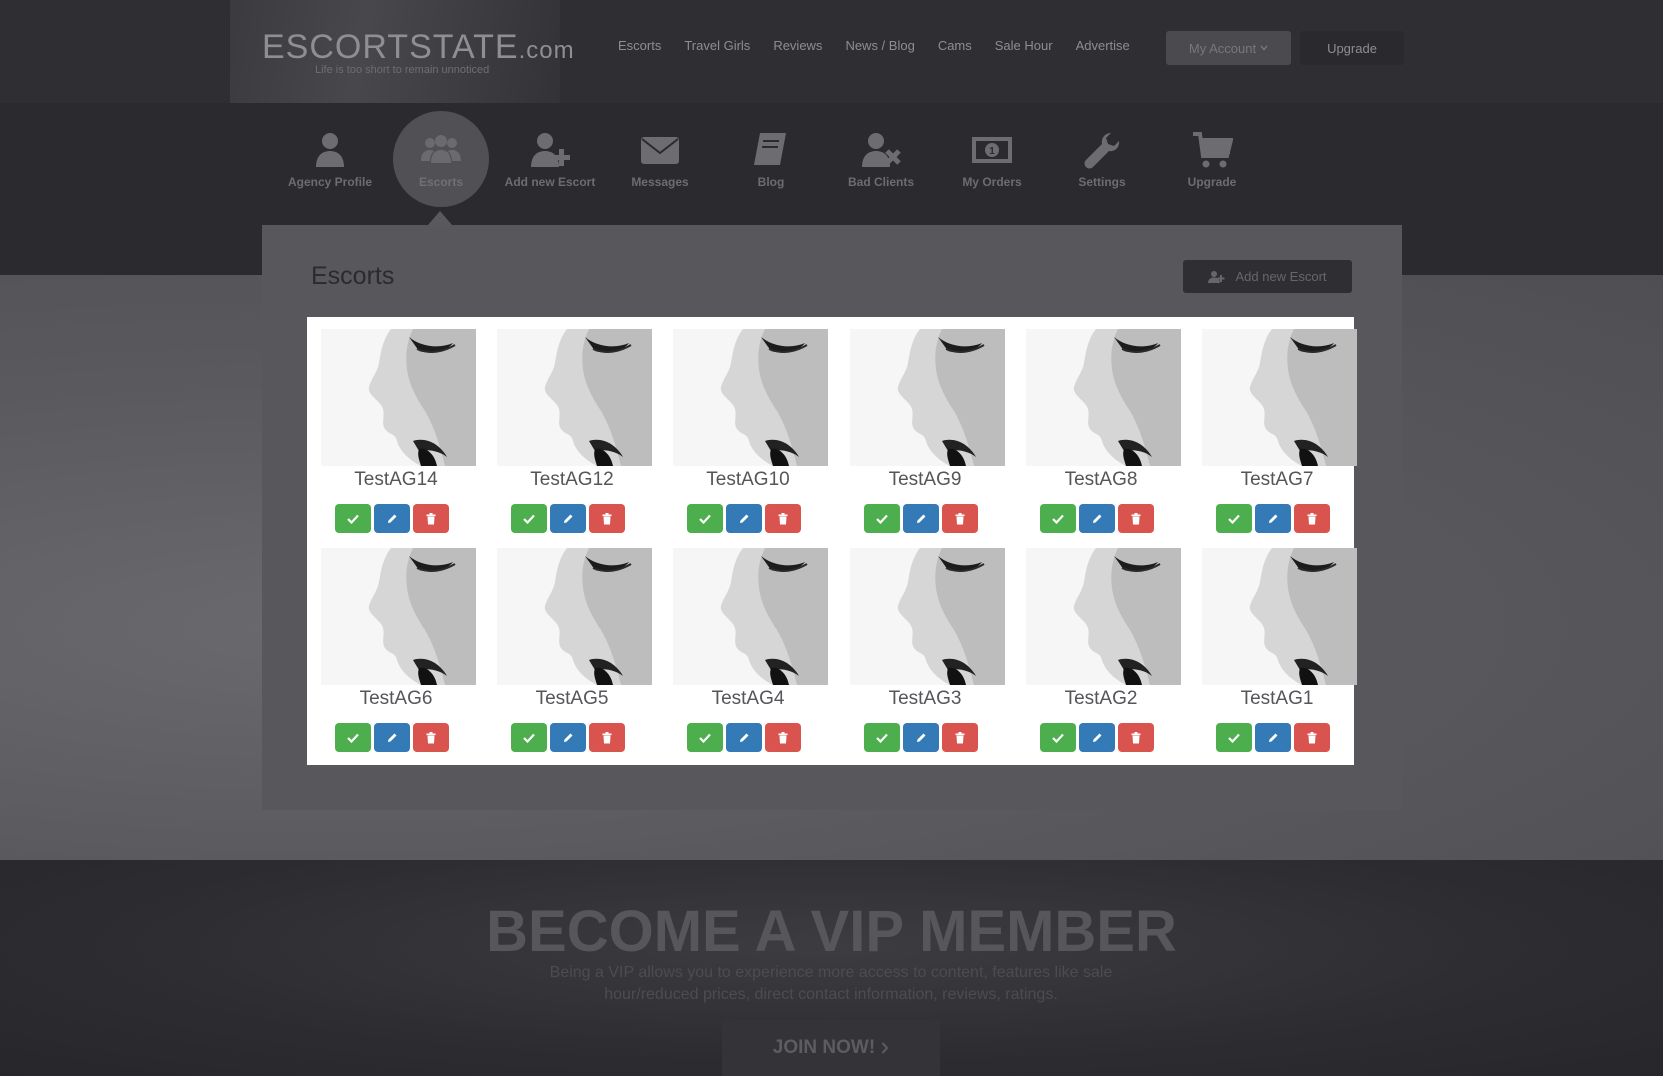 This screenshot has height=1076, width=1663. What do you see at coordinates (550, 159) in the screenshot?
I see `dash-item-add-new-escort: Add new Escort` at bounding box center [550, 159].